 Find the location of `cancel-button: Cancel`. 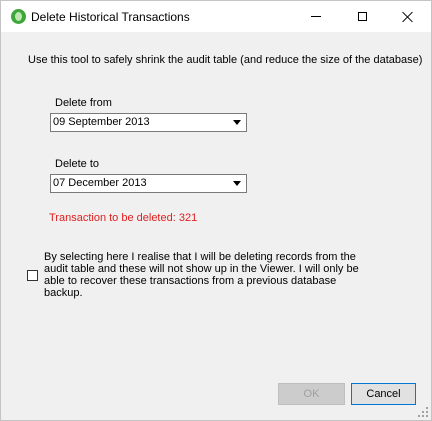

cancel-button: Cancel is located at coordinates (383, 394).